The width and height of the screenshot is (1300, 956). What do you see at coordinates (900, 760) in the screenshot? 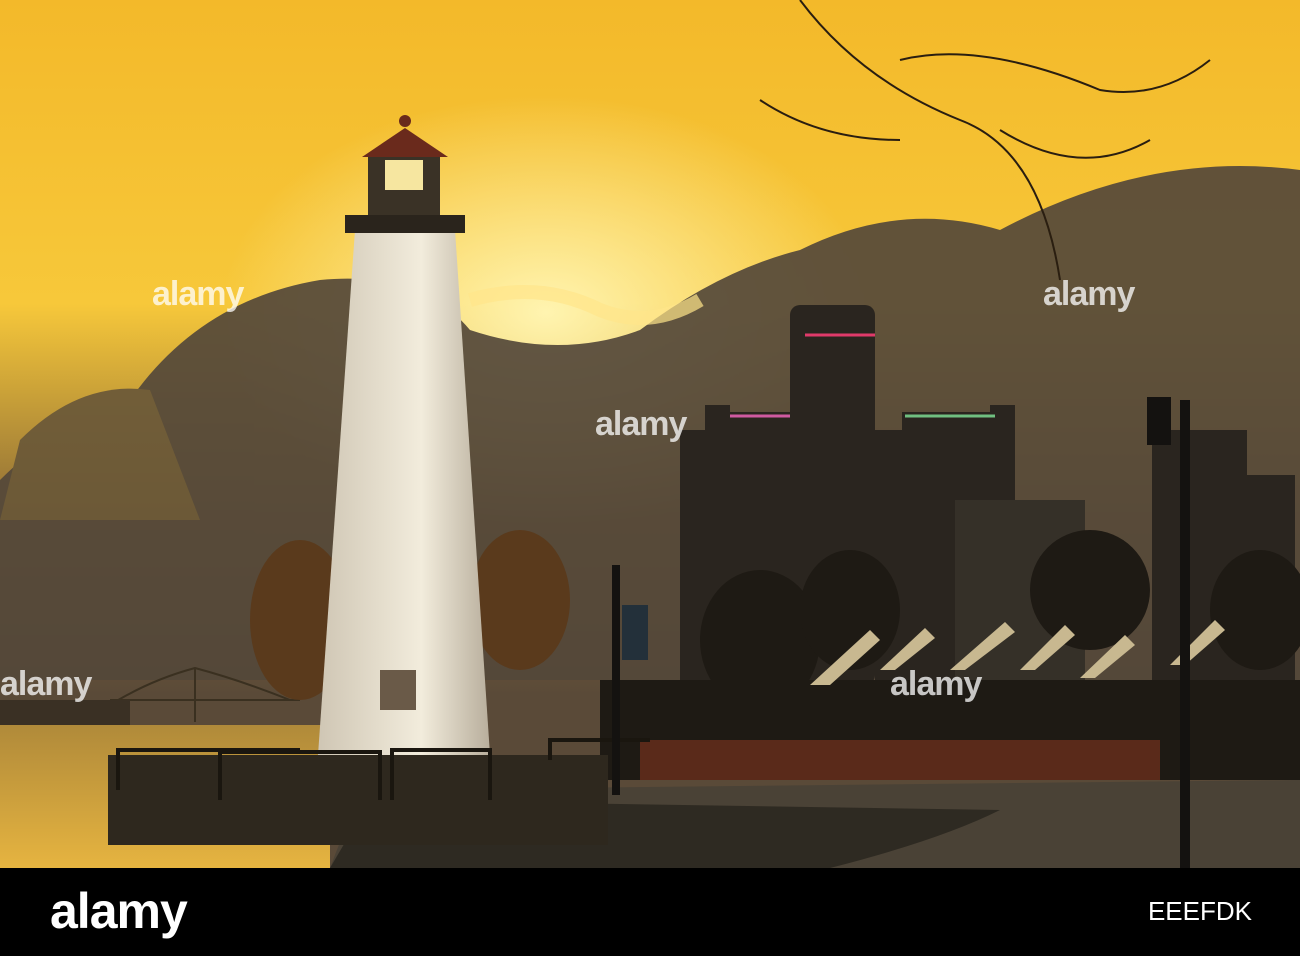
I see `flower-bed` at bounding box center [900, 760].